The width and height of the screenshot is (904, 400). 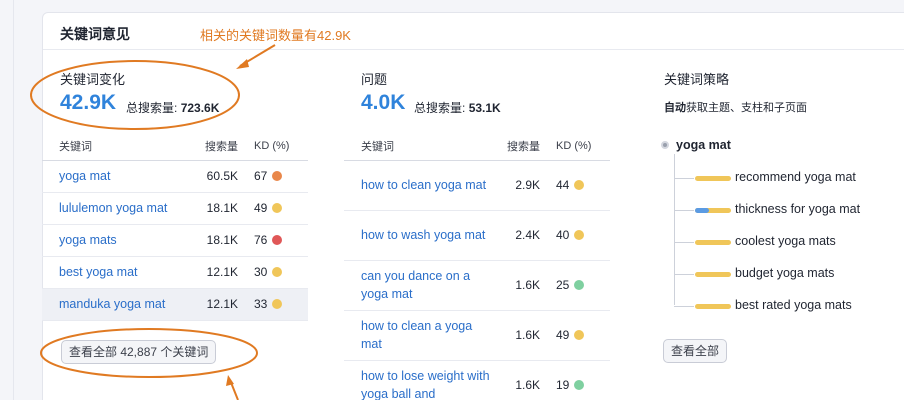 I want to click on annotation-text: 相关的关键词数量有42.9K, so click(x=275, y=35).